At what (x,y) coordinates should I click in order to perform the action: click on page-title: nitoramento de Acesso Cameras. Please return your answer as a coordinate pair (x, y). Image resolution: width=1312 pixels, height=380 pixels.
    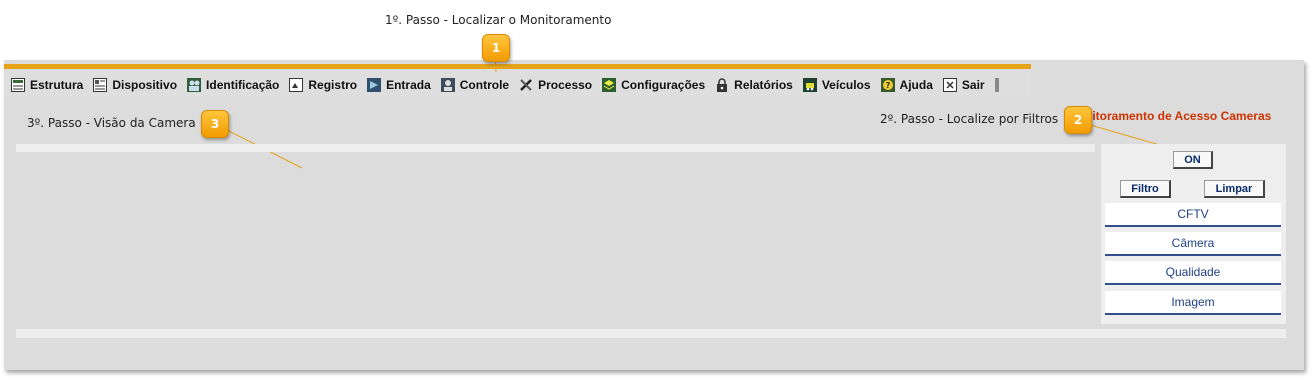
    Looking at the image, I should click on (1178, 116).